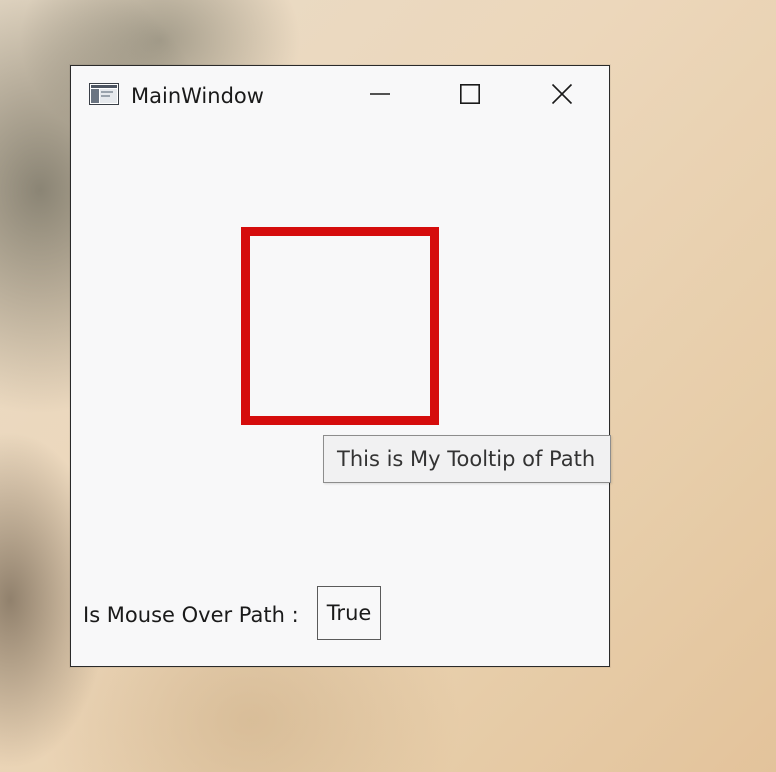 The image size is (776, 772). I want to click on close-icon, so click(562, 96).